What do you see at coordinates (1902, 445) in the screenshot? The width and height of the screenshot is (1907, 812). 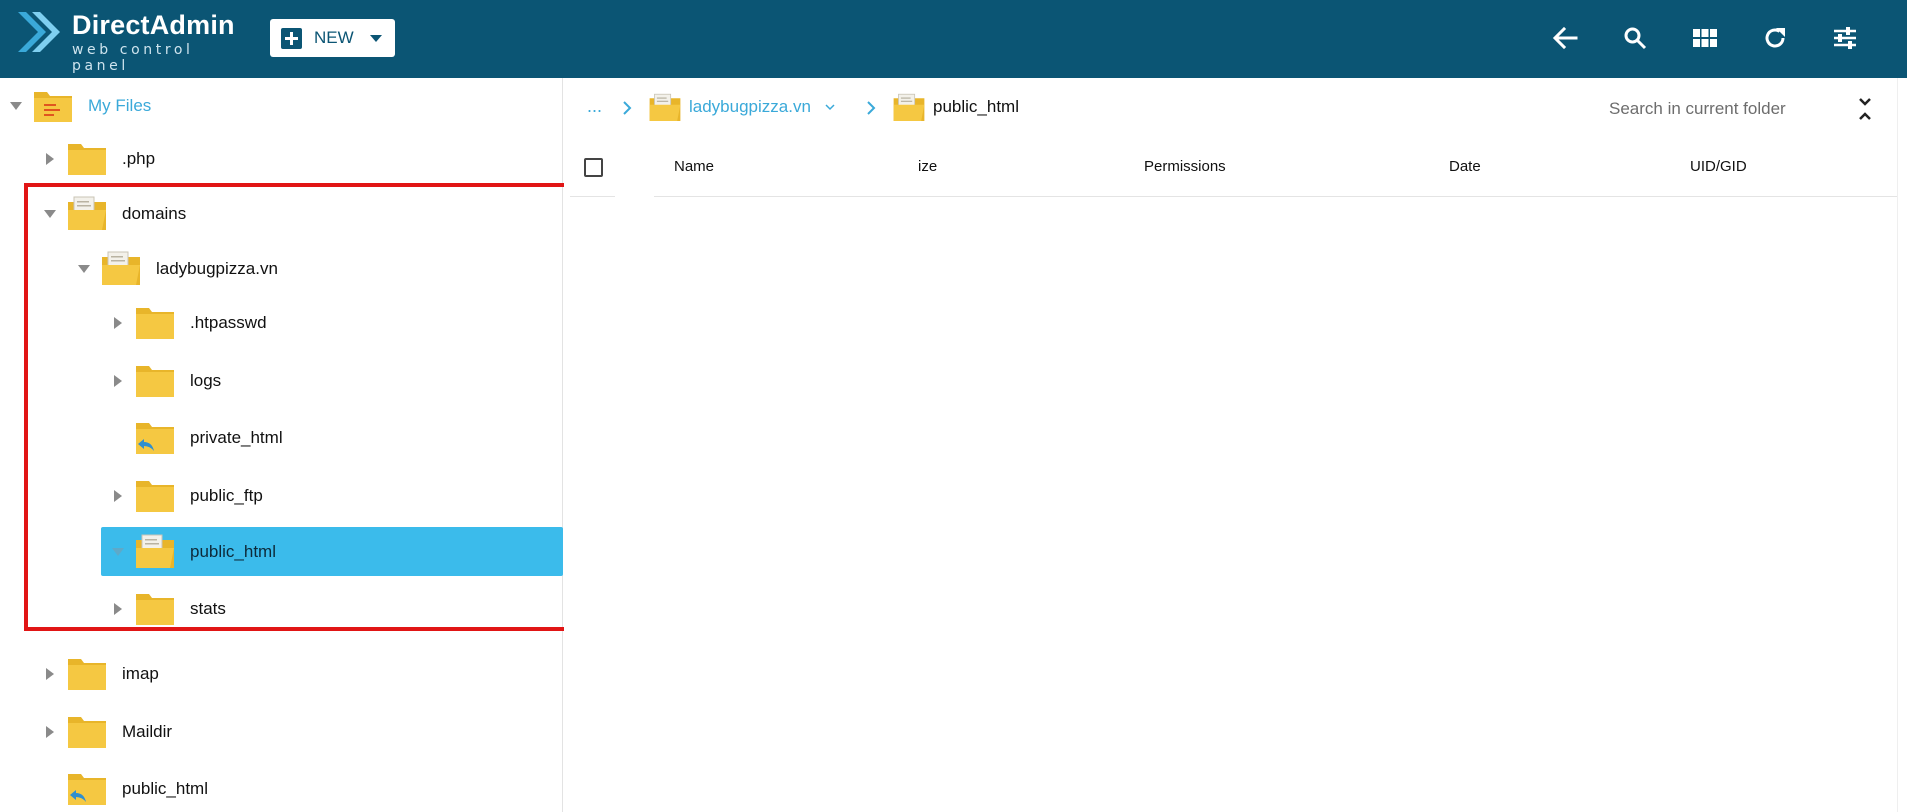 I see `scrollbar-track` at bounding box center [1902, 445].